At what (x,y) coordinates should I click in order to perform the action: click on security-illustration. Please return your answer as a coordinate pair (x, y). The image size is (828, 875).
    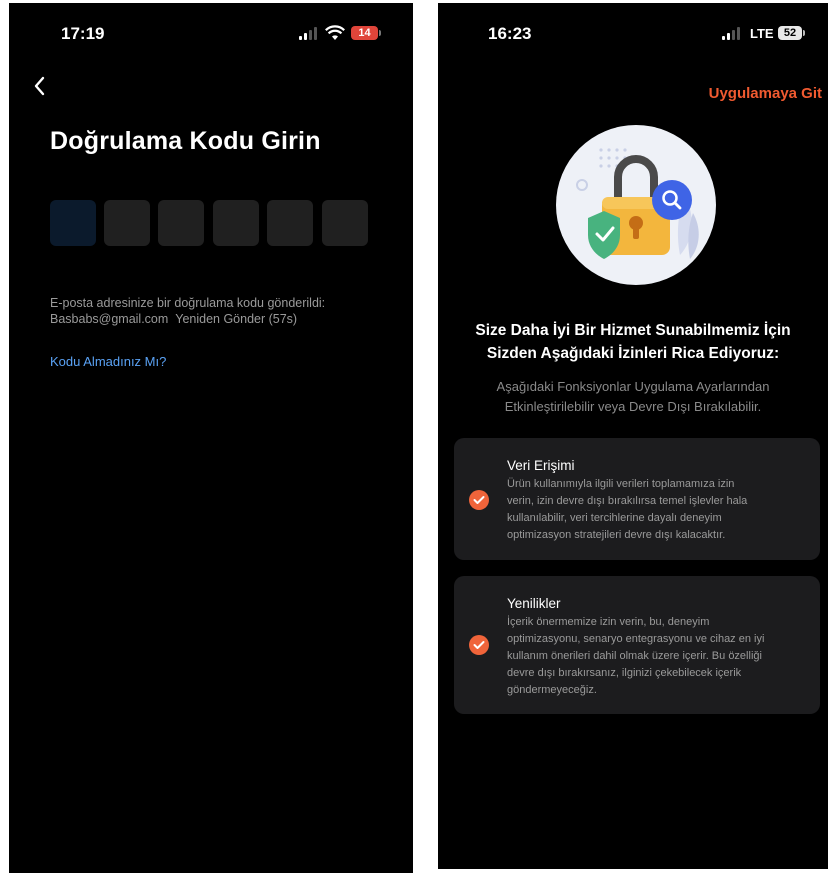
    Looking at the image, I should click on (636, 205).